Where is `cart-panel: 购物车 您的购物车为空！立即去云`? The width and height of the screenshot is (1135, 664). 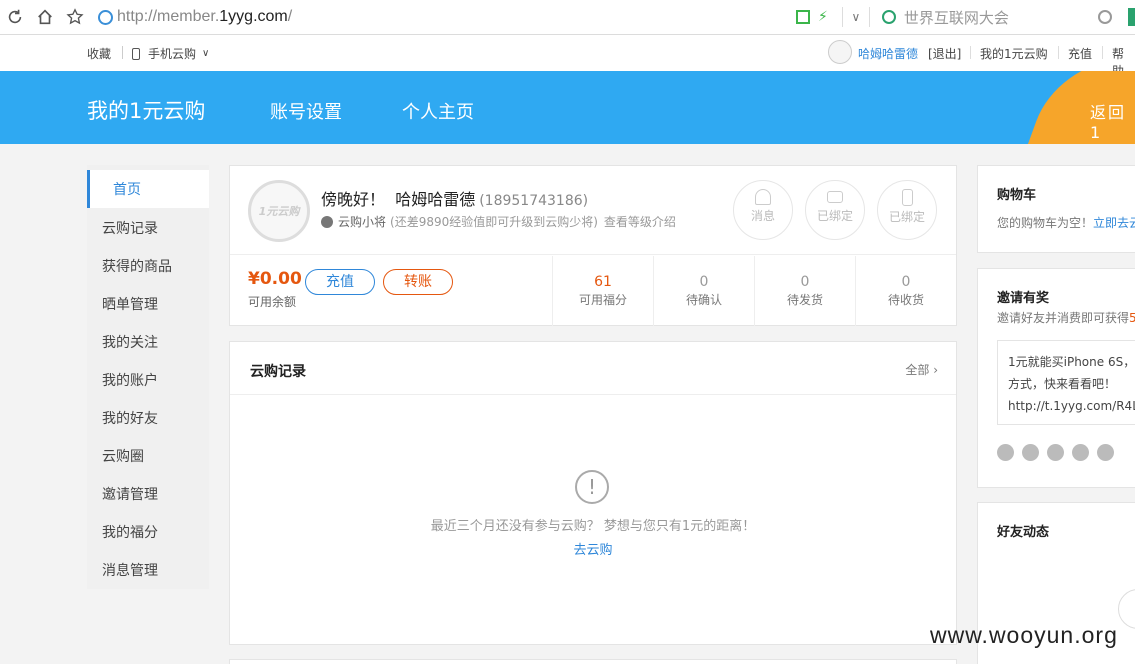
cart-panel: 购物车 您的购物车为空！立即去云 is located at coordinates (1056, 209).